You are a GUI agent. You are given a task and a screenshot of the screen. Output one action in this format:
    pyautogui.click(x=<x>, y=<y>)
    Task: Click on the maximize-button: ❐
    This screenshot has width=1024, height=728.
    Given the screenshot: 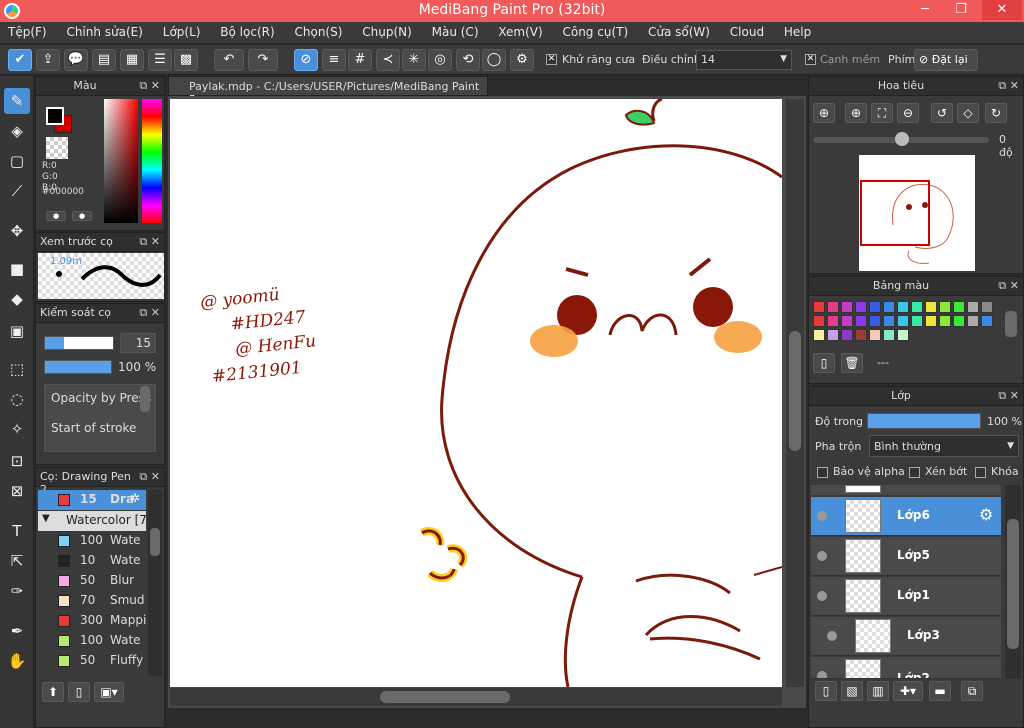 What is the action you would take?
    pyautogui.click(x=961, y=10)
    